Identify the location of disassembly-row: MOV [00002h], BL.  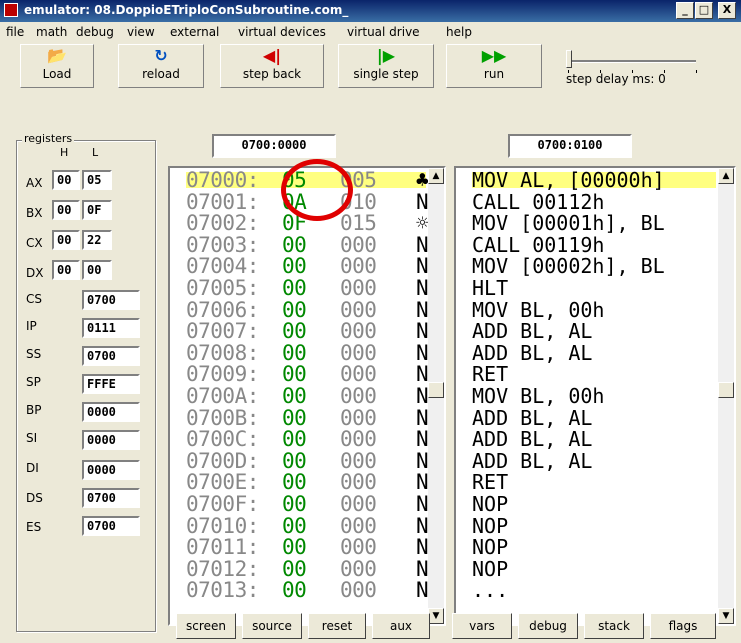
(594, 266).